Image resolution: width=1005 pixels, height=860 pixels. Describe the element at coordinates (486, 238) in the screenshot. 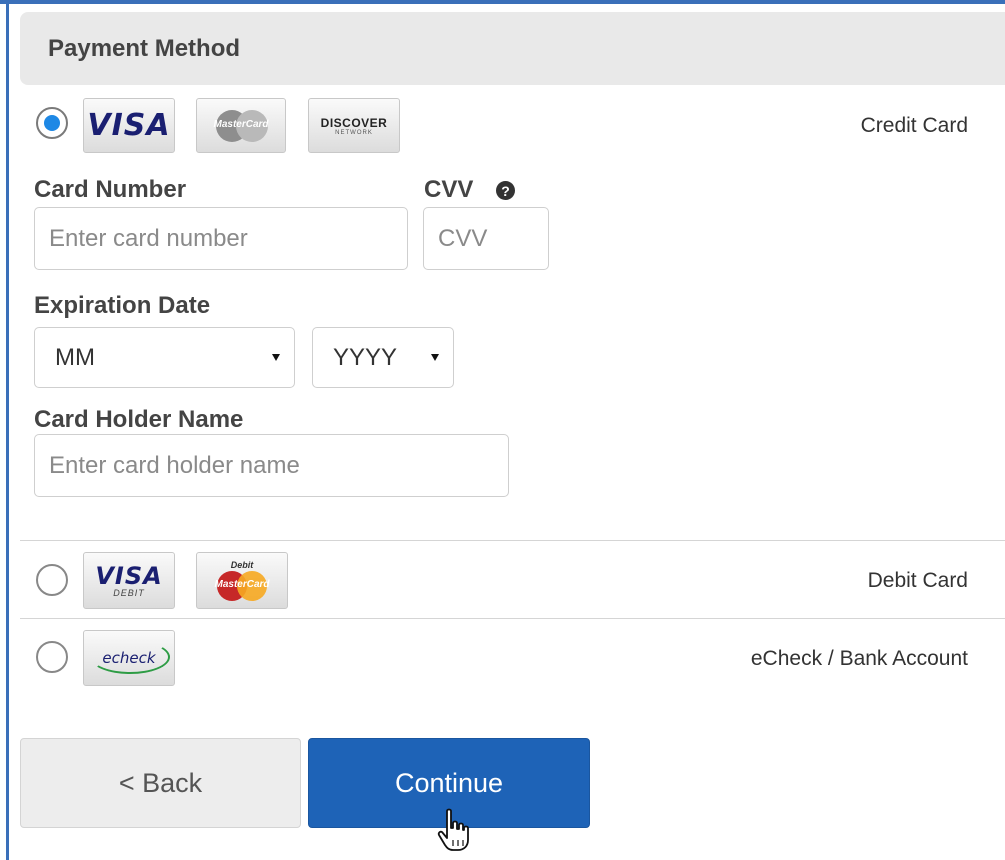

I see `cvv-input` at that location.